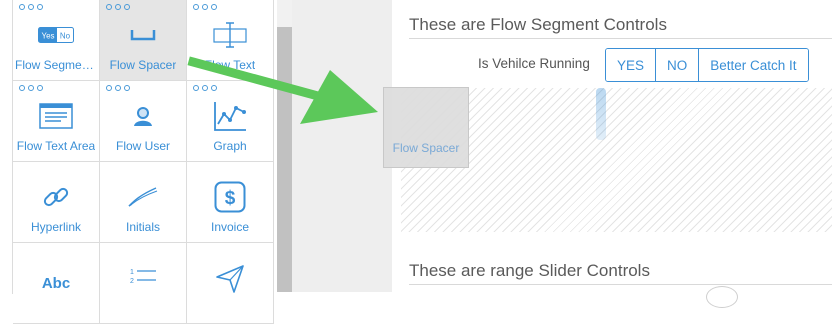  Describe the element at coordinates (230, 35) in the screenshot. I see `text-cursor-icon` at that location.